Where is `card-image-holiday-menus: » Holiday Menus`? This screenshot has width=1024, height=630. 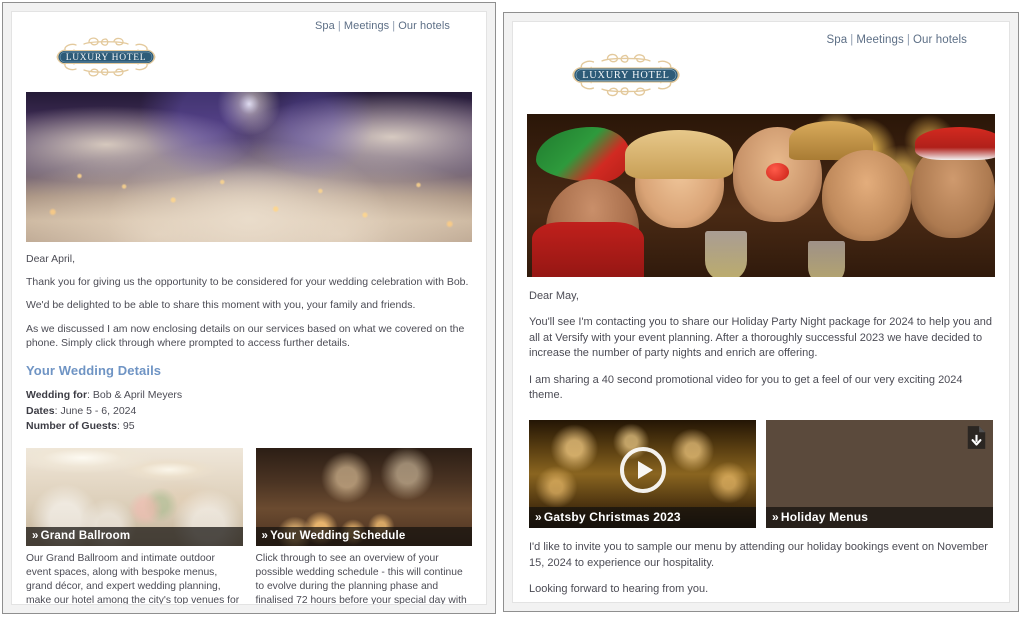 card-image-holiday-menus: » Holiday Menus is located at coordinates (879, 474).